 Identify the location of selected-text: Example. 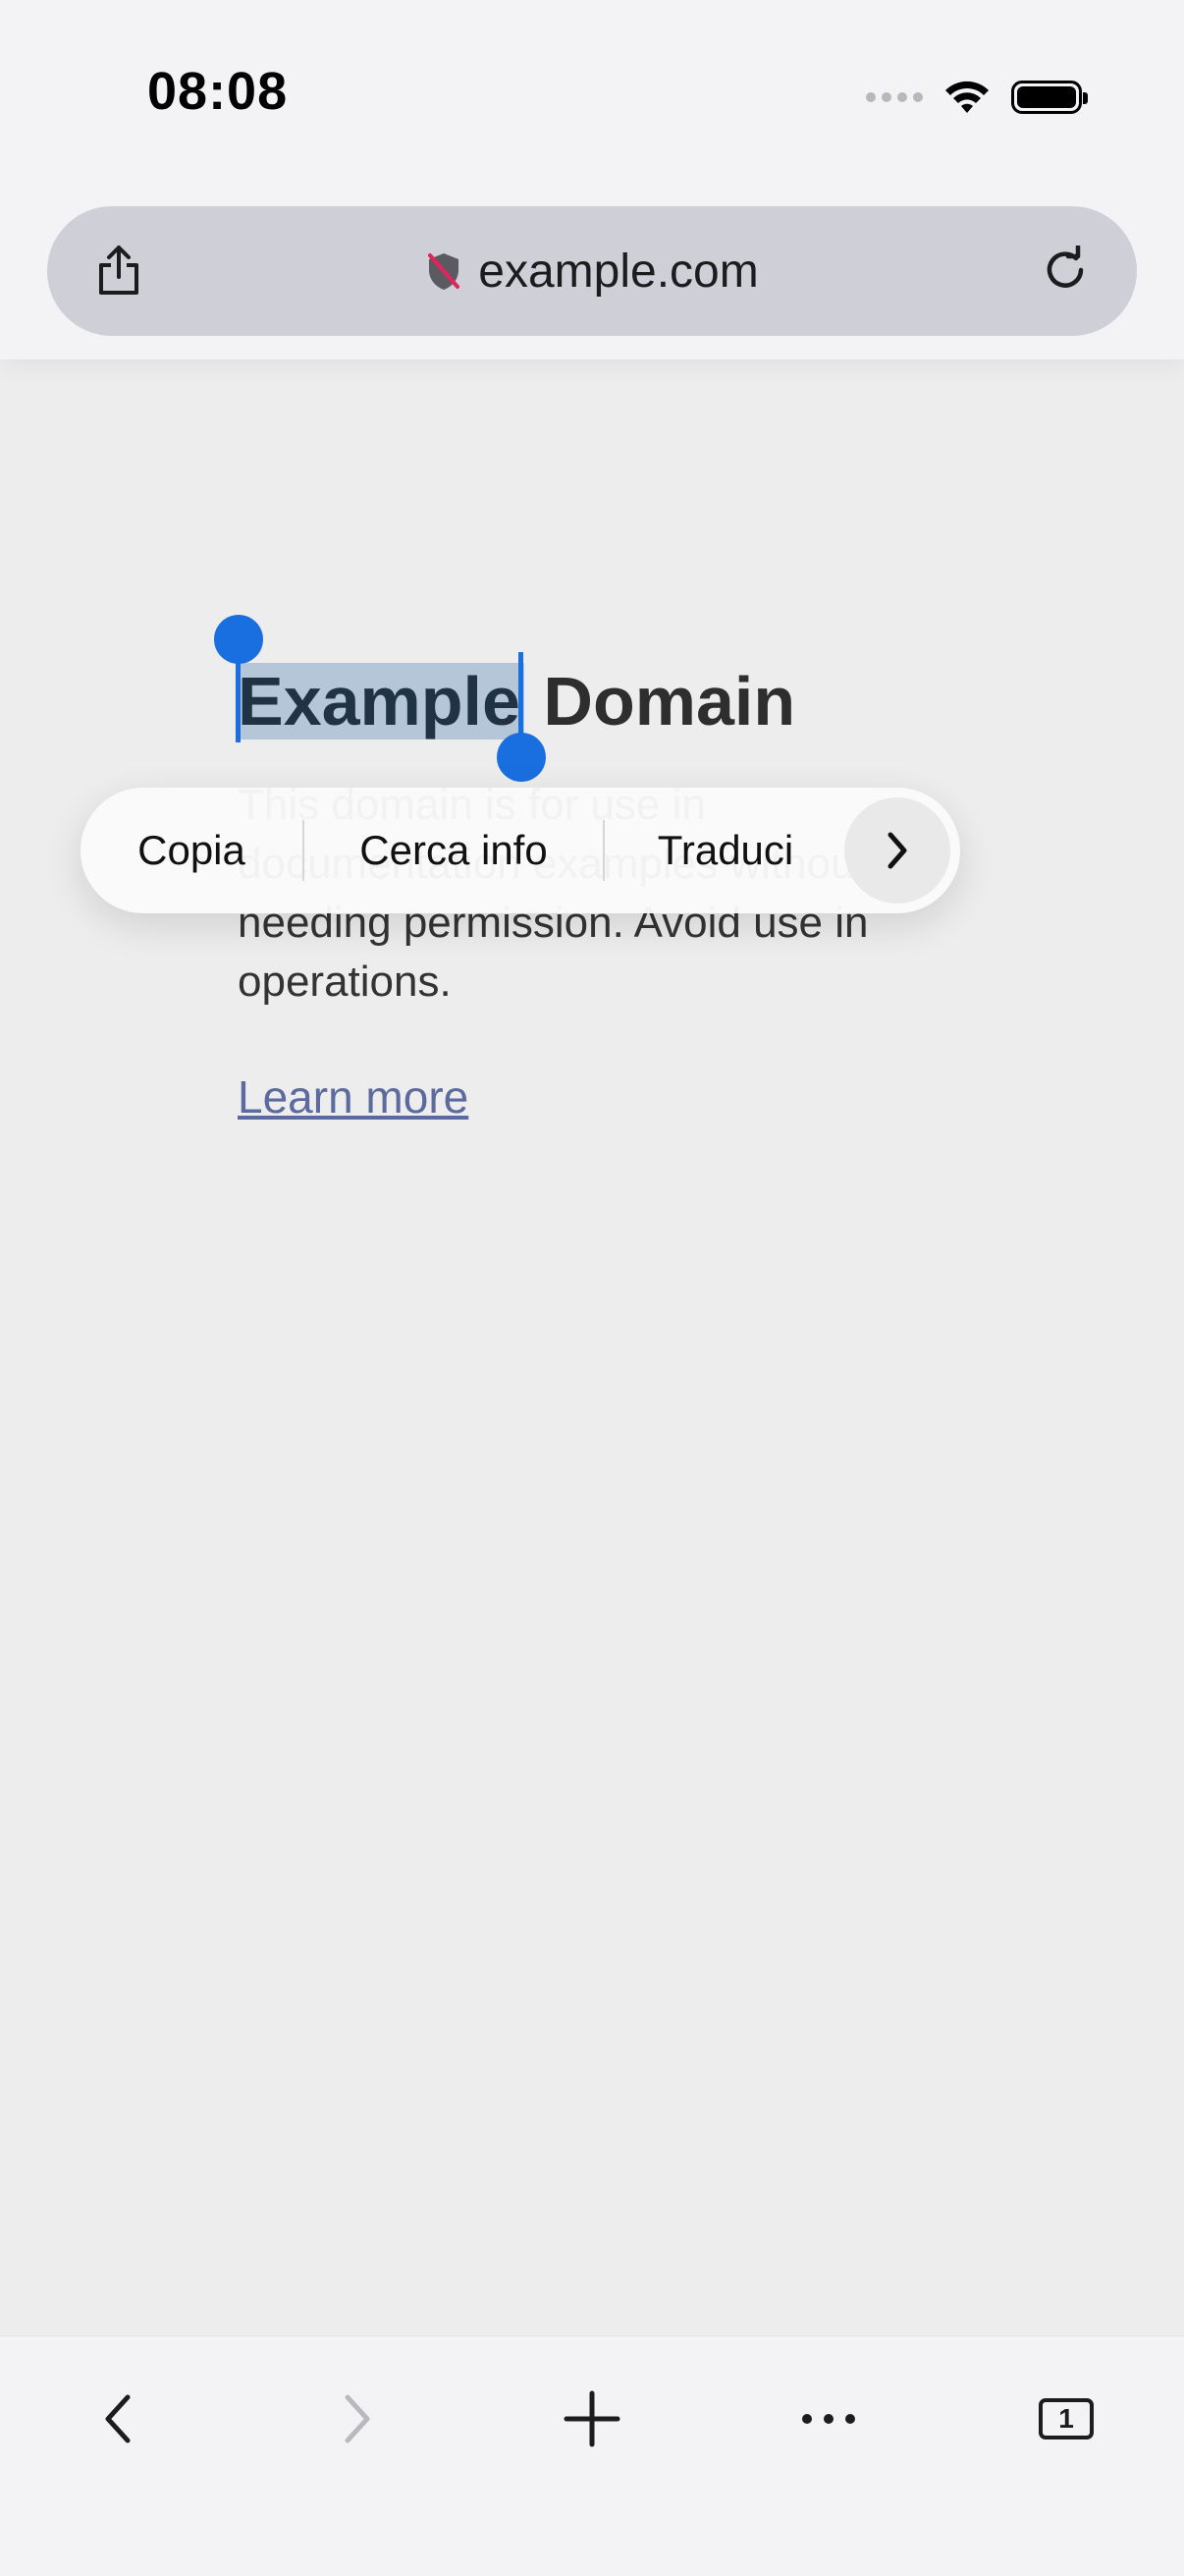
(381, 702).